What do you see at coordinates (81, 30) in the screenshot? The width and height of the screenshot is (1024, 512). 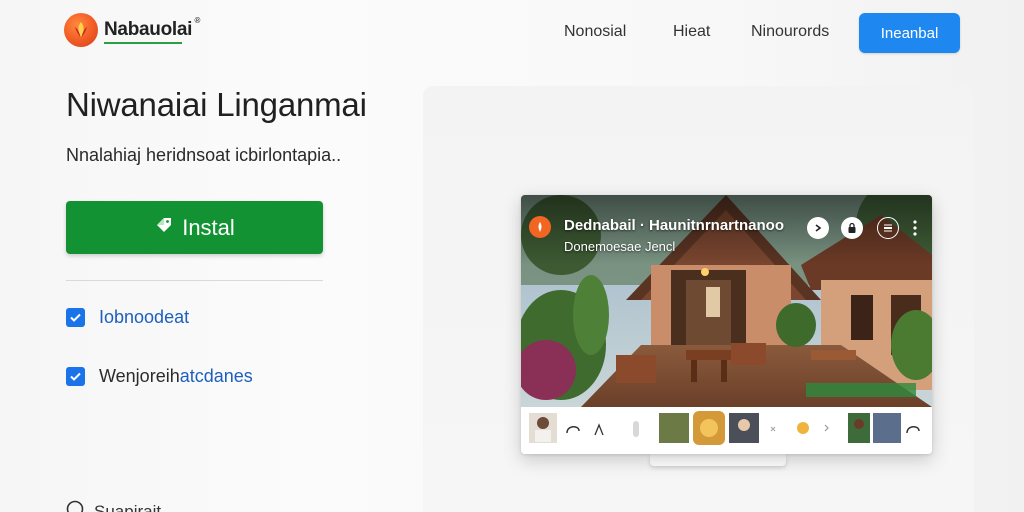 I see `brand-mark-icon` at bounding box center [81, 30].